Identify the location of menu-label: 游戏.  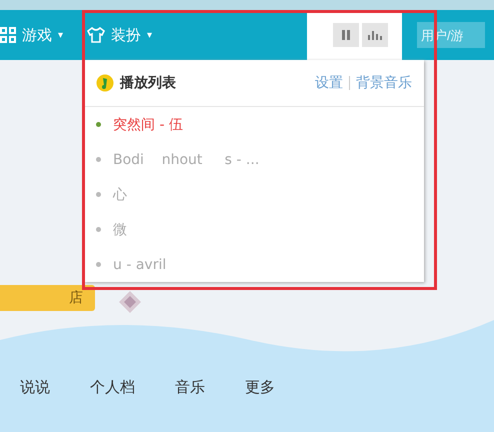
(37, 35).